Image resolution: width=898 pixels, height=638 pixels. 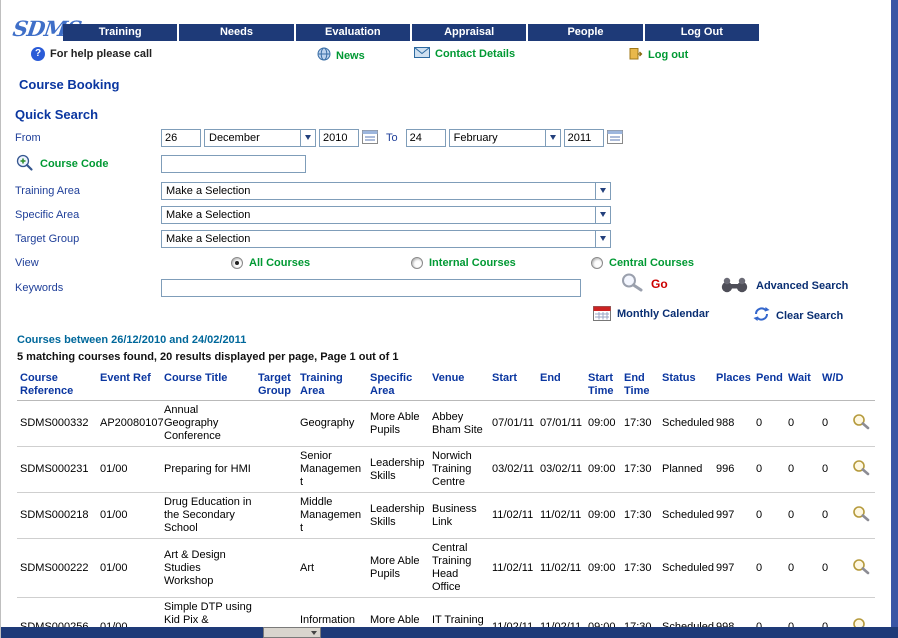 I want to click on col-header-wait: Wait, so click(x=802, y=385).